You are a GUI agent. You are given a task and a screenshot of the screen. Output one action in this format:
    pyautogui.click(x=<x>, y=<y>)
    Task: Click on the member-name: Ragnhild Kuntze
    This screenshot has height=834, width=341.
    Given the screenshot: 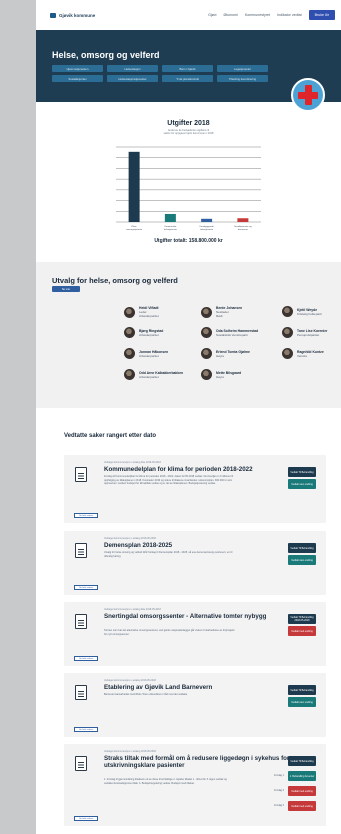 What is the action you would take?
    pyautogui.click(x=310, y=351)
    